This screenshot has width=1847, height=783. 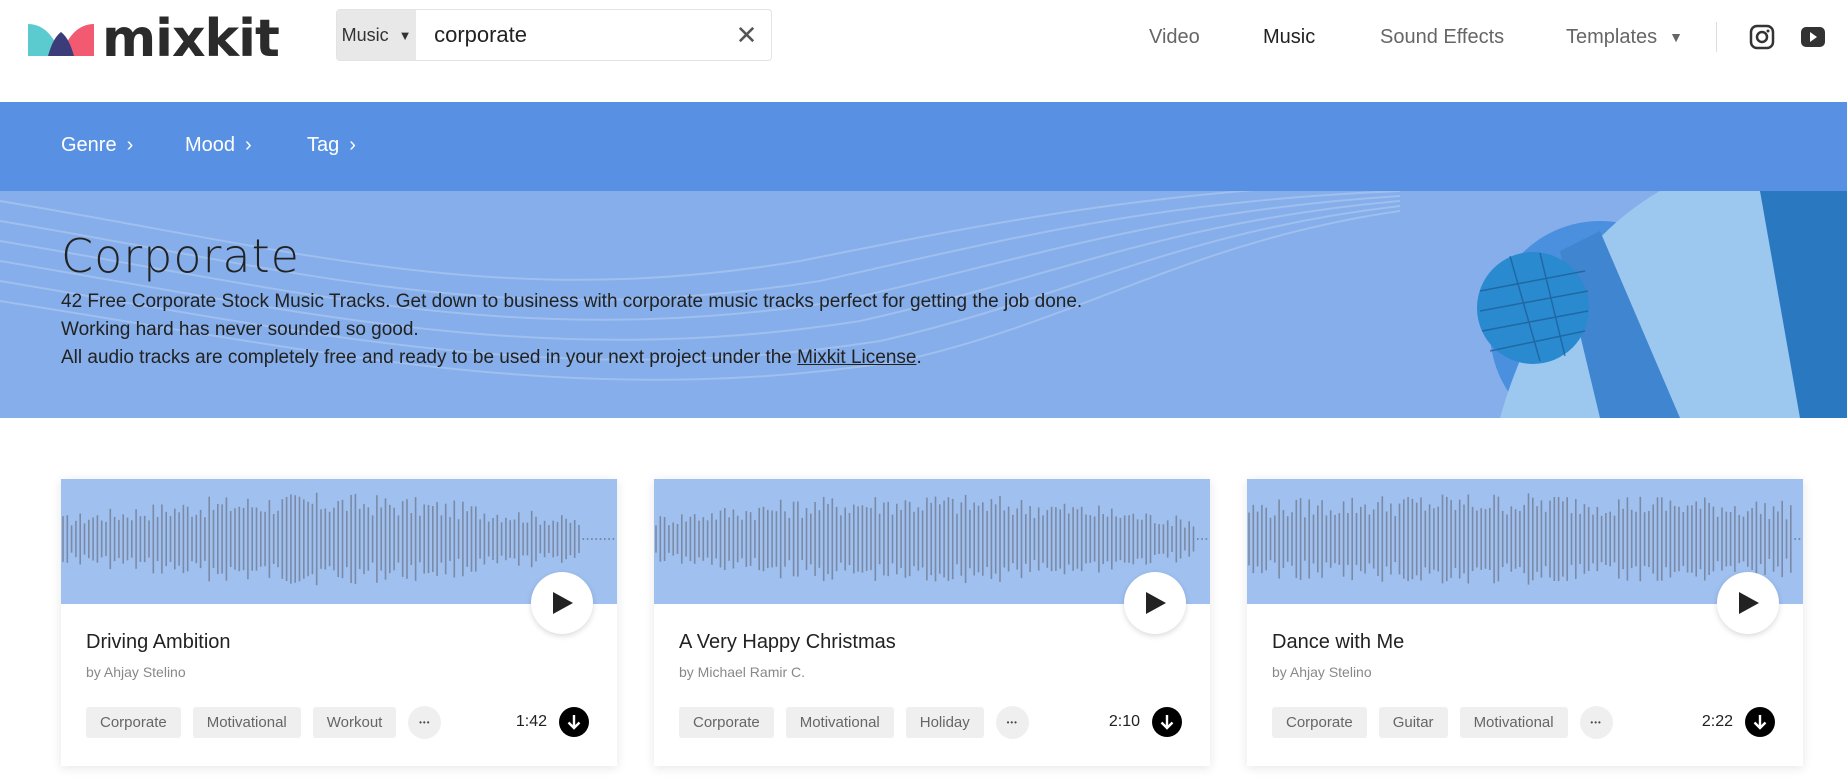 I want to click on search-bar: Music ▼ ✕, so click(x=554, y=35).